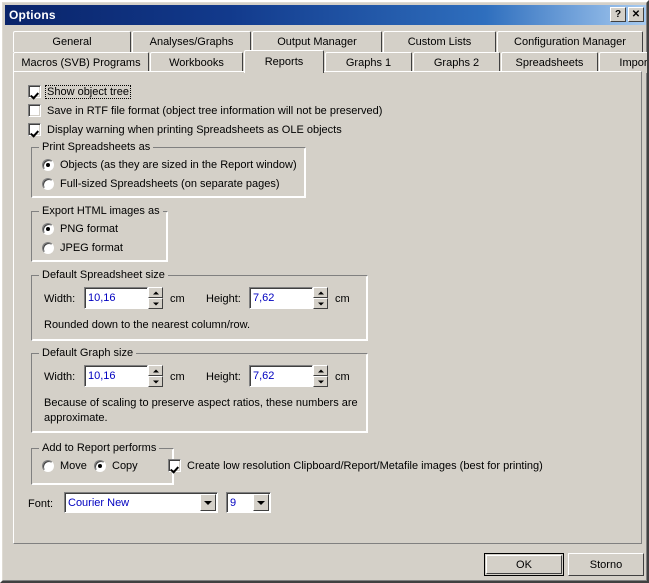 The width and height of the screenshot is (649, 583). Describe the element at coordinates (99, 448) in the screenshot. I see `group-title-add-to-report-performs: Add to Report performs` at that location.